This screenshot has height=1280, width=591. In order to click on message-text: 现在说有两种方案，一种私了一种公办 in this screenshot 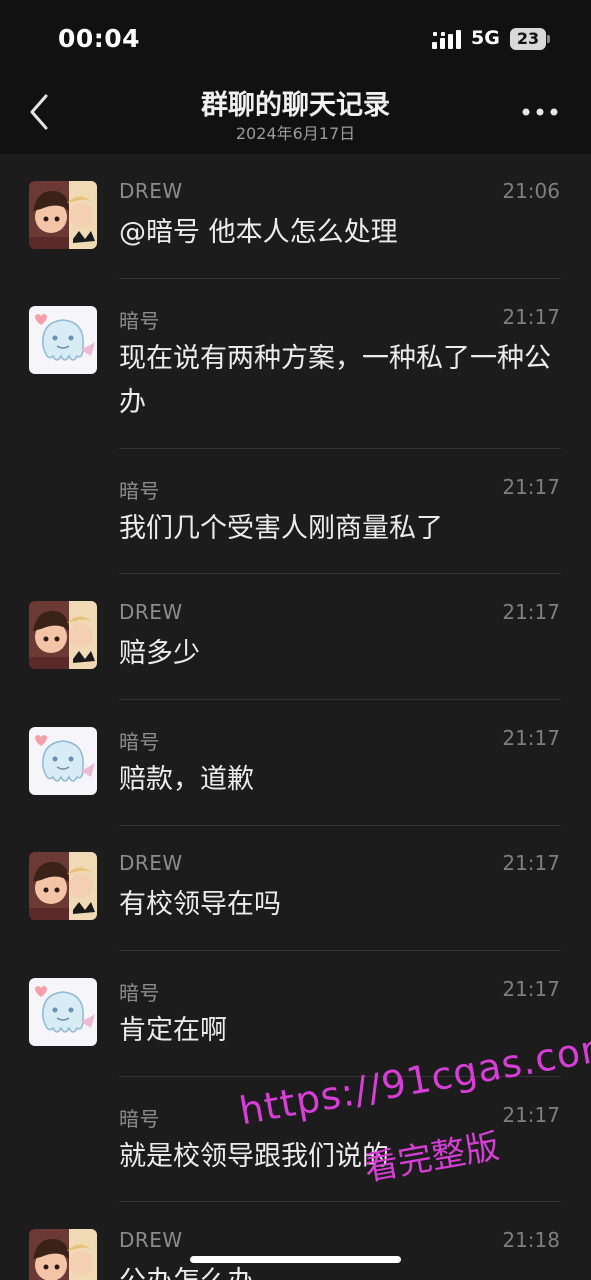, I will do `click(335, 380)`.